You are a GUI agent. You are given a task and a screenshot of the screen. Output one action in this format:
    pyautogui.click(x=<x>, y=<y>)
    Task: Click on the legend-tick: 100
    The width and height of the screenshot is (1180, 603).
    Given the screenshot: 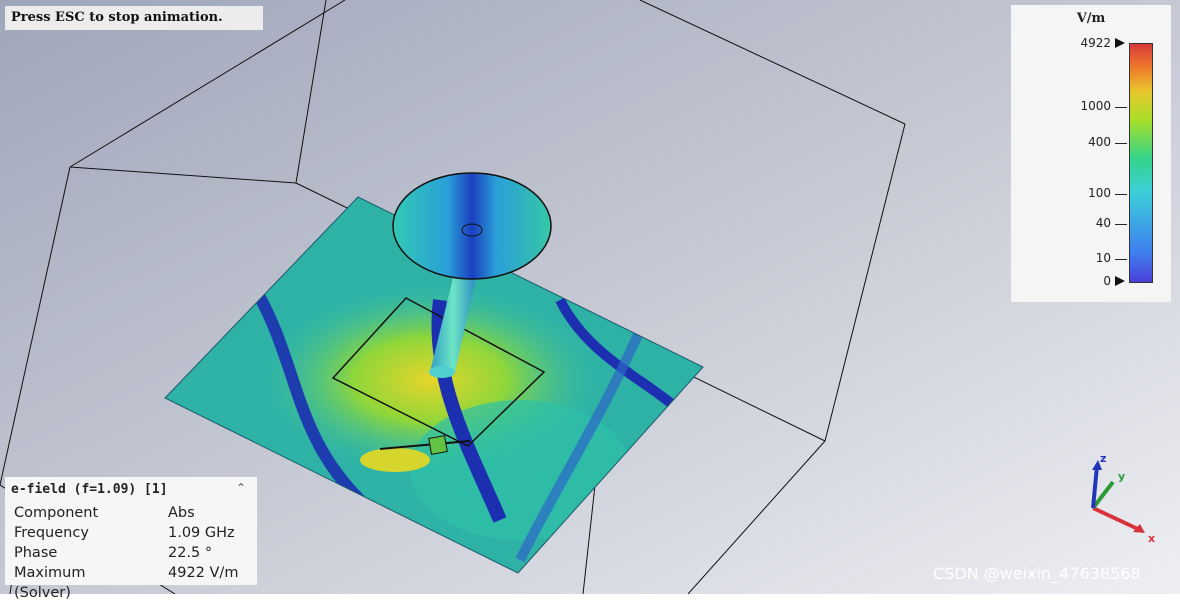 What is the action you would take?
    pyautogui.click(x=1099, y=193)
    